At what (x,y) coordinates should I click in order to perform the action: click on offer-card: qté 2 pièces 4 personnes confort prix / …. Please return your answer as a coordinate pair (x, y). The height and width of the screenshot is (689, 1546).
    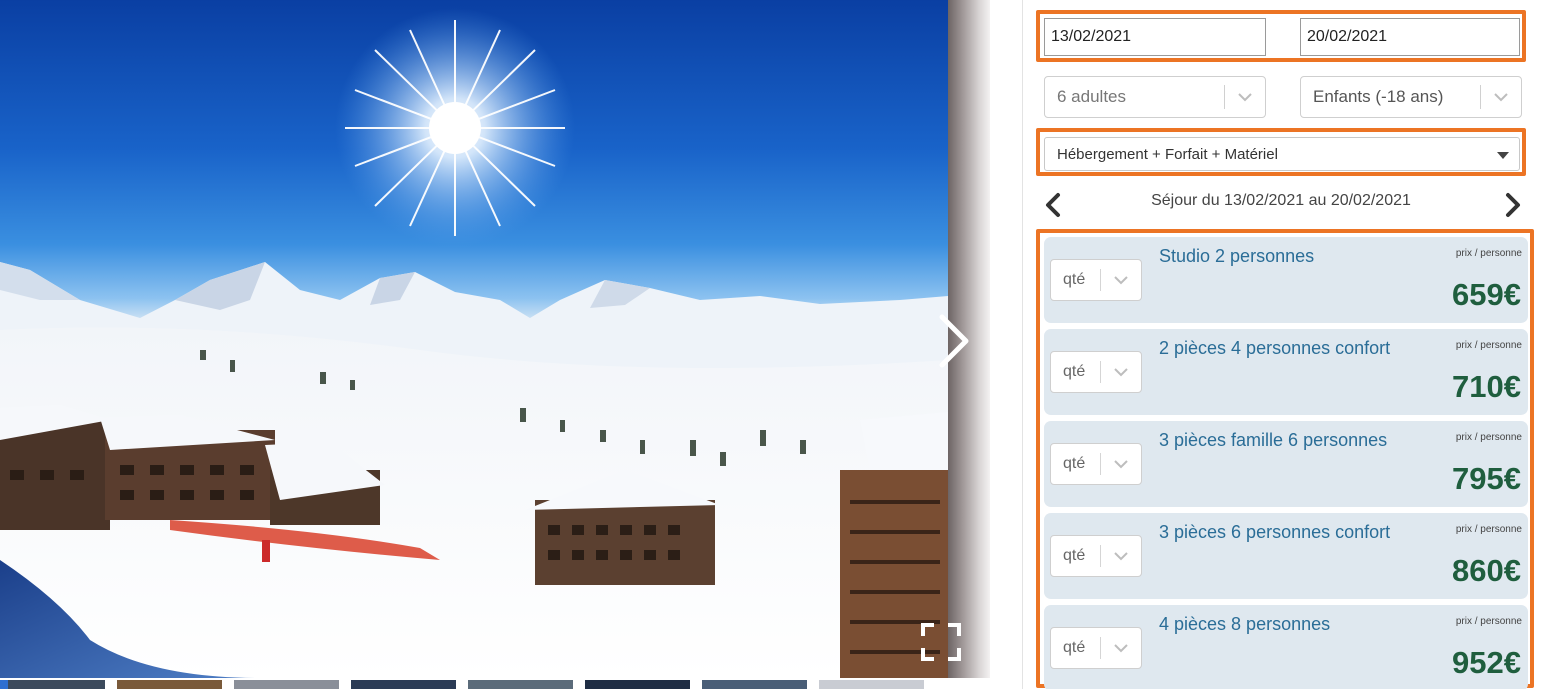
    Looking at the image, I should click on (1286, 372).